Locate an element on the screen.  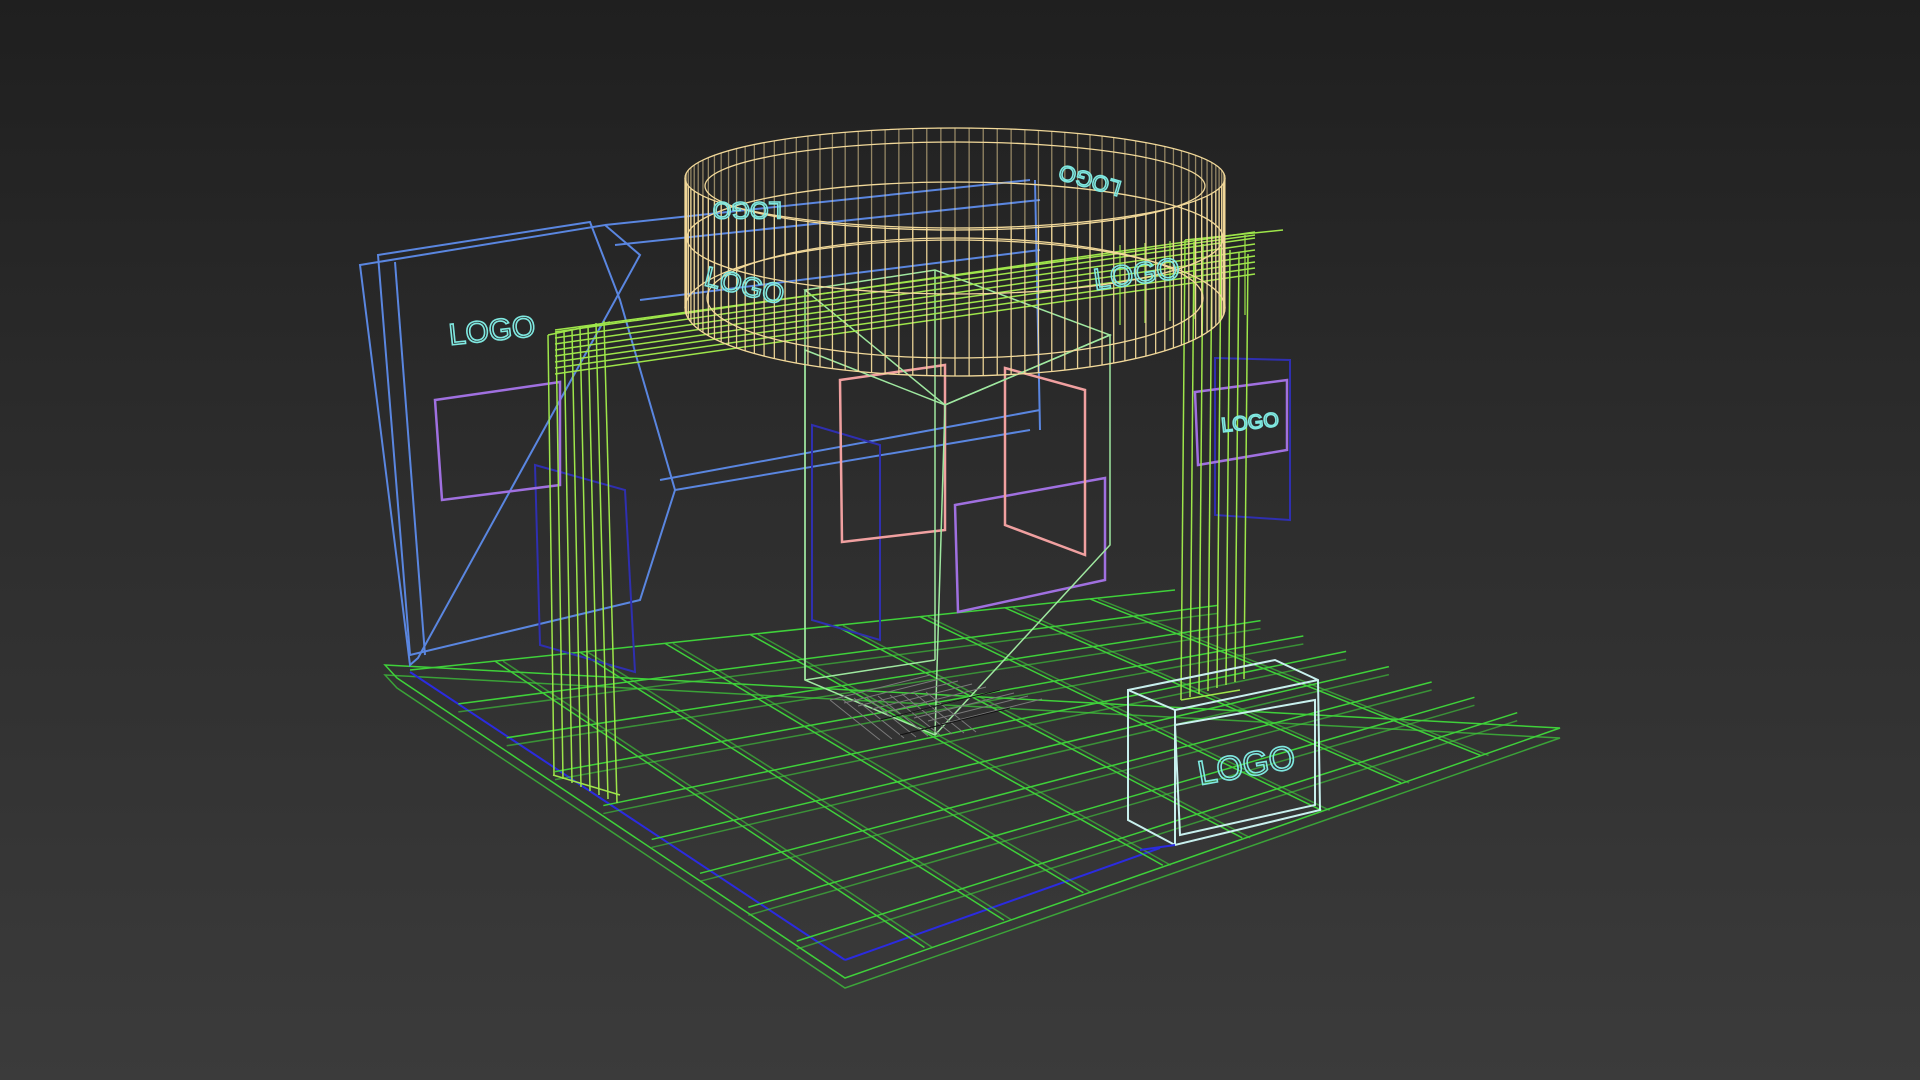
navy-frames is located at coordinates (912, 515).